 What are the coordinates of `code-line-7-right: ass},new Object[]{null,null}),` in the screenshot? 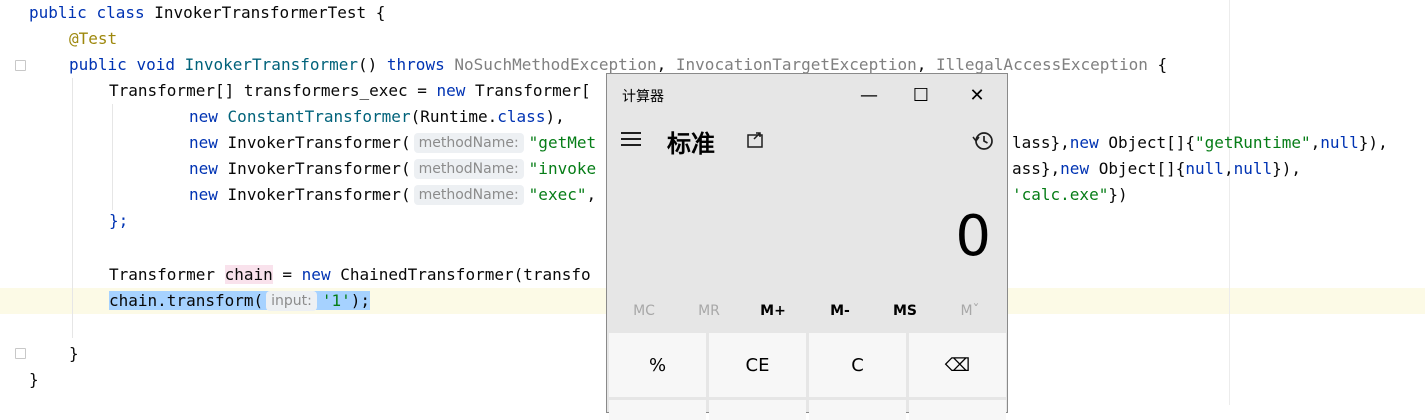 It's located at (1156, 169).